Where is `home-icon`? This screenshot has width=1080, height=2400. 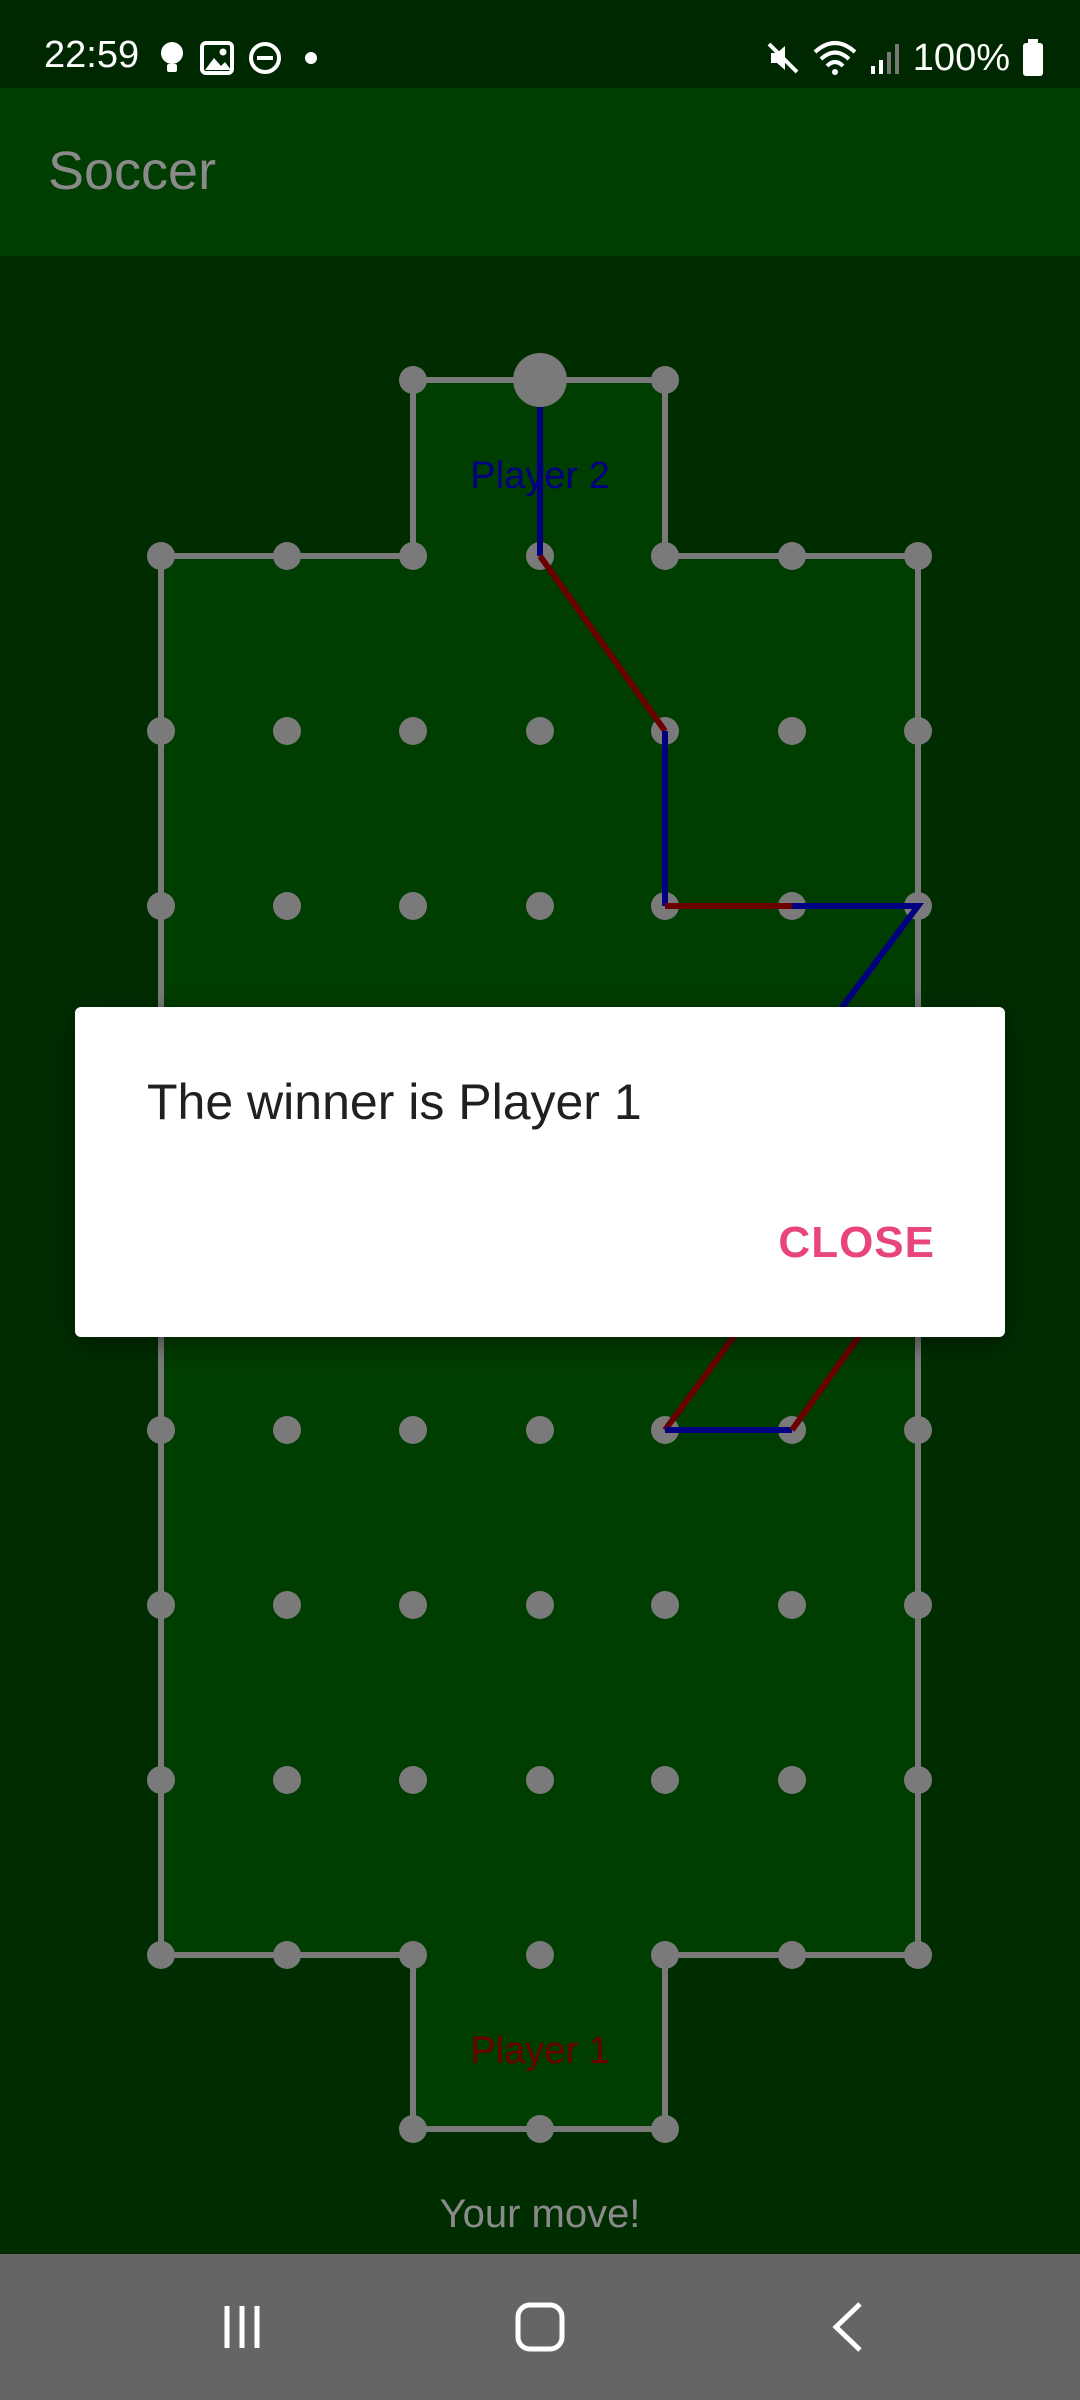 home-icon is located at coordinates (540, 2327).